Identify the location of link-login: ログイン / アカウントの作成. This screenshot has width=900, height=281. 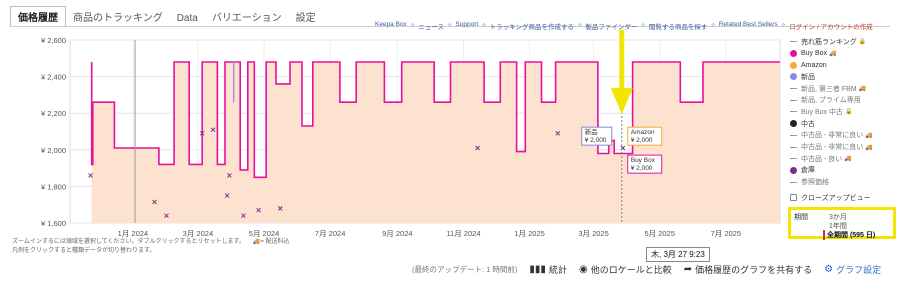
(830, 26).